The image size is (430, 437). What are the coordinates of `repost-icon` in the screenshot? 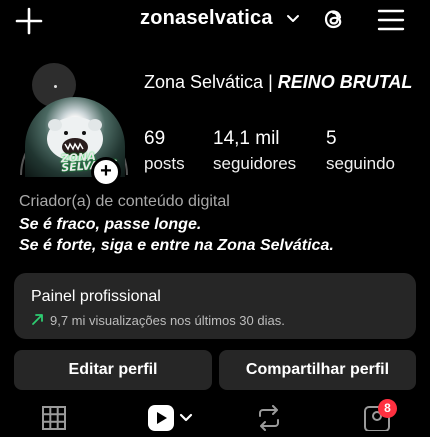 It's located at (269, 418).